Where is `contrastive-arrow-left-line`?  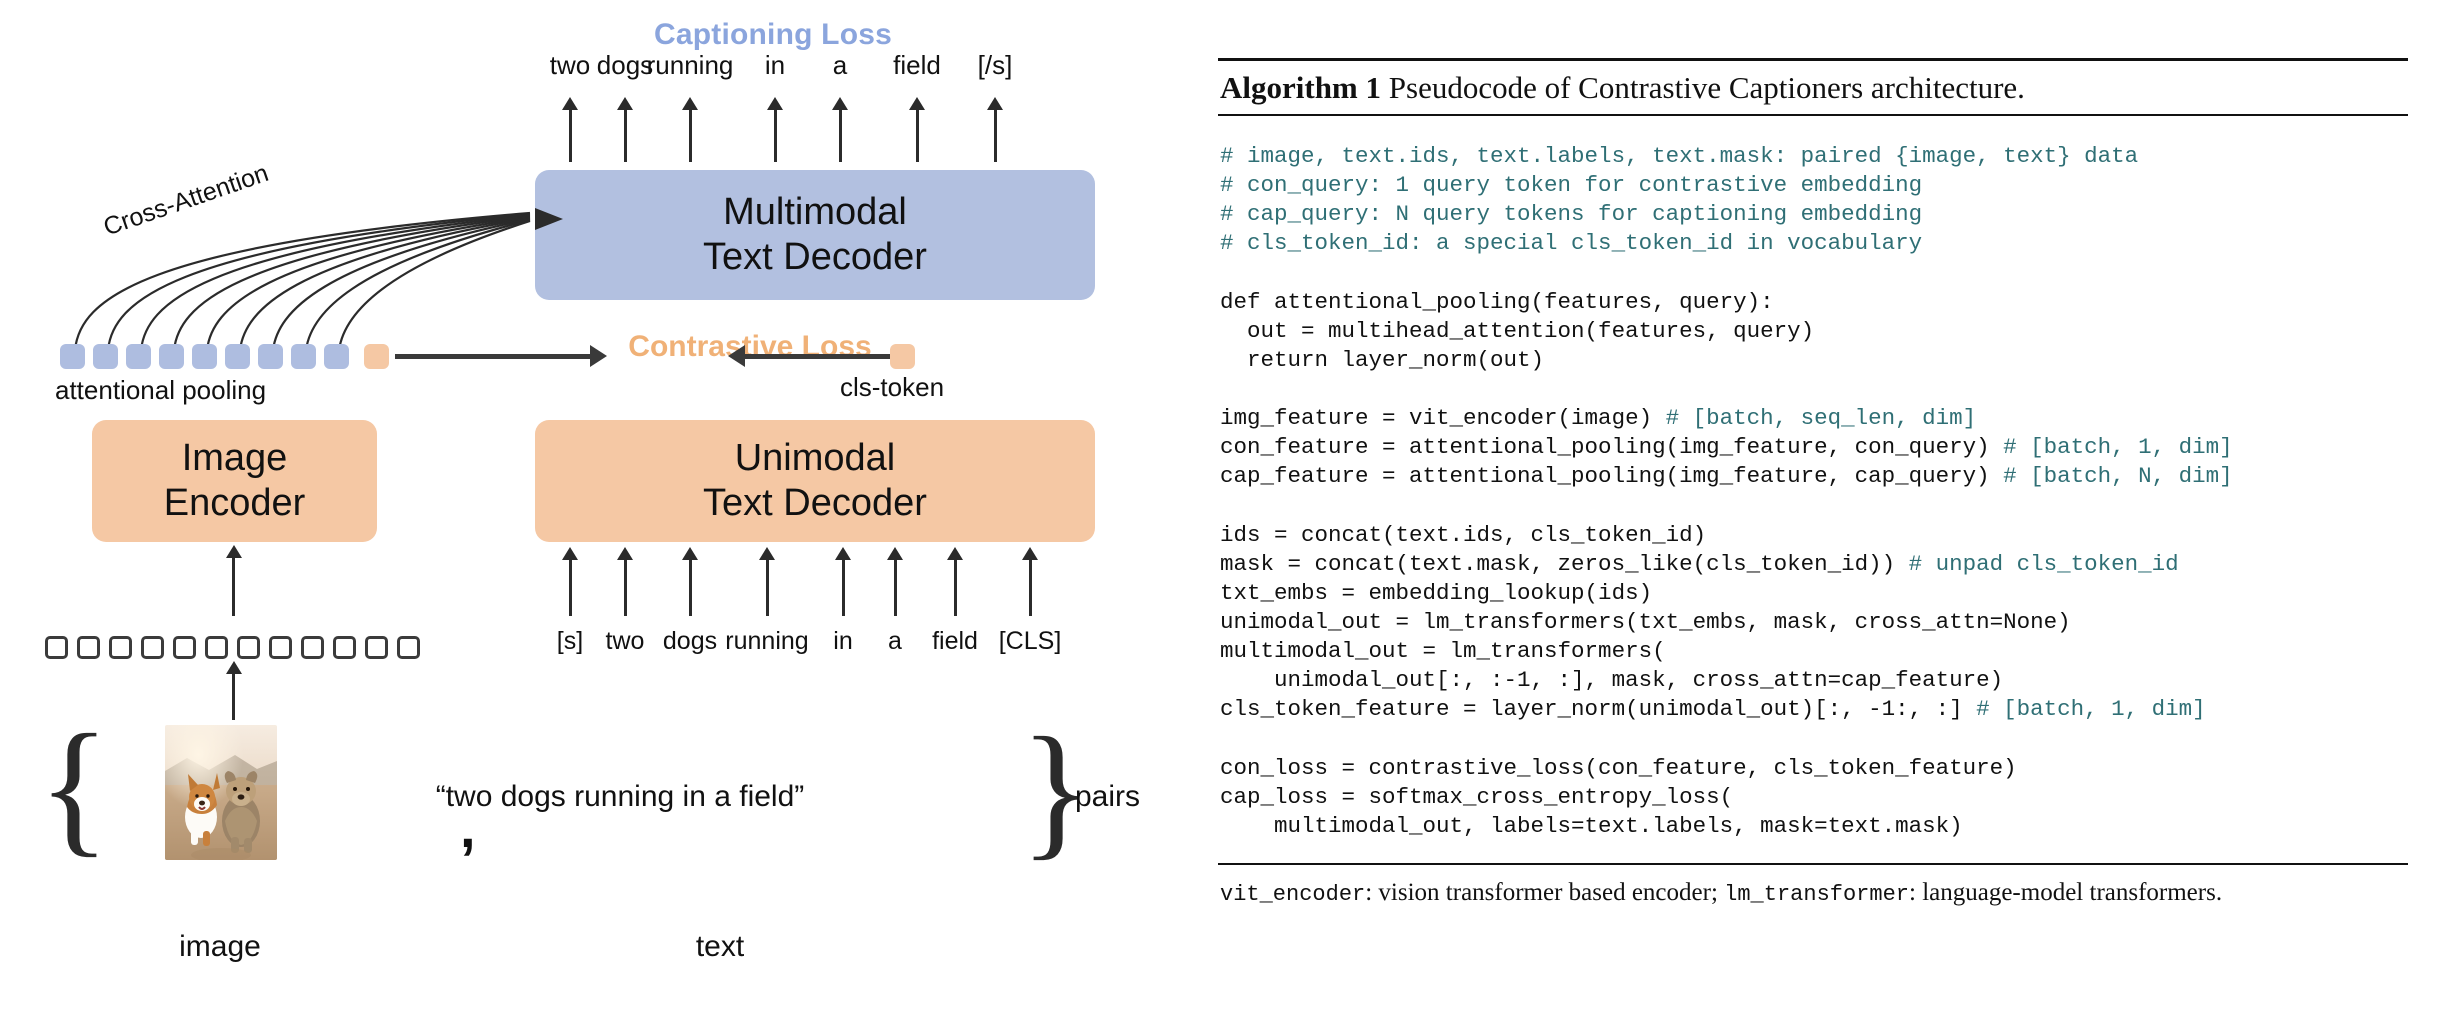
contrastive-arrow-left-line is located at coordinates (492, 356).